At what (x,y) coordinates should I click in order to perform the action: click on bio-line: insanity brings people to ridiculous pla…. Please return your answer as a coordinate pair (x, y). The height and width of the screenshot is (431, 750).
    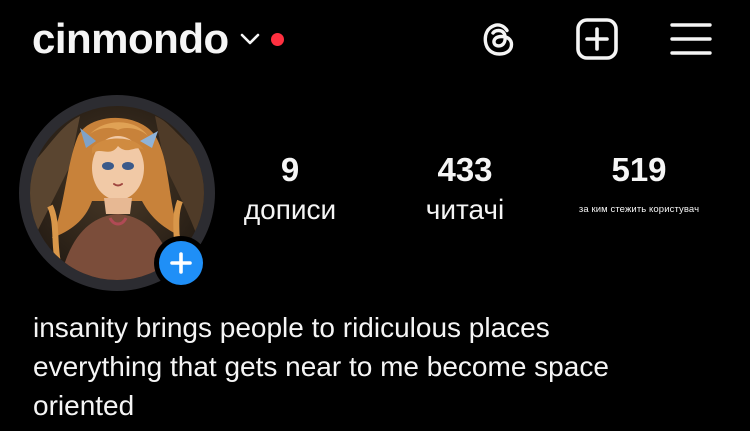
    Looking at the image, I should click on (291, 327).